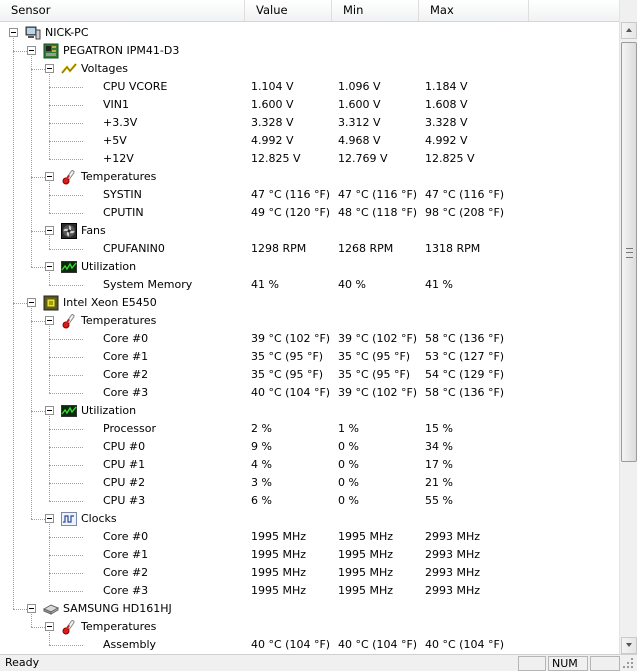 The height and width of the screenshot is (671, 637). Describe the element at coordinates (309, 285) in the screenshot. I see `sensor-row: System Memory 41 % 40 % 41 %` at that location.